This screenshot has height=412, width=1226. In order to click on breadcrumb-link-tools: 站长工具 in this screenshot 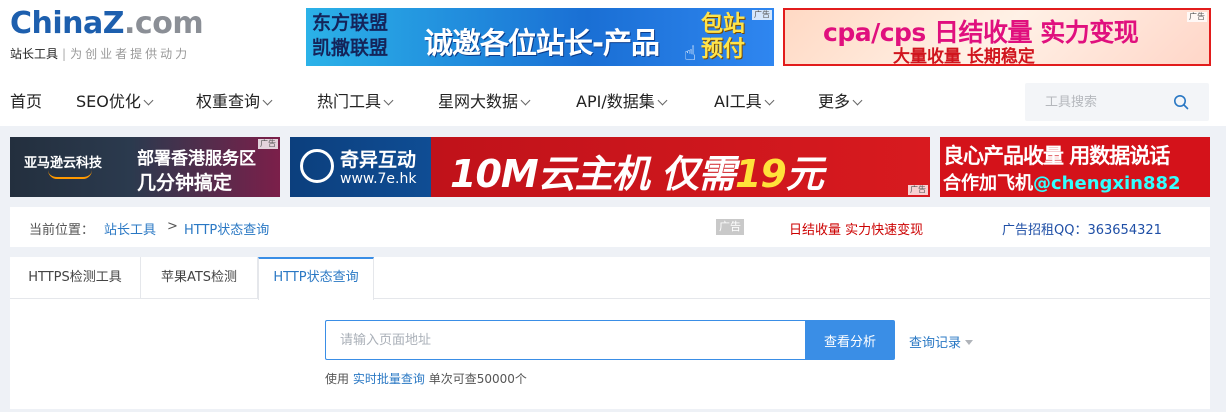, I will do `click(130, 228)`.